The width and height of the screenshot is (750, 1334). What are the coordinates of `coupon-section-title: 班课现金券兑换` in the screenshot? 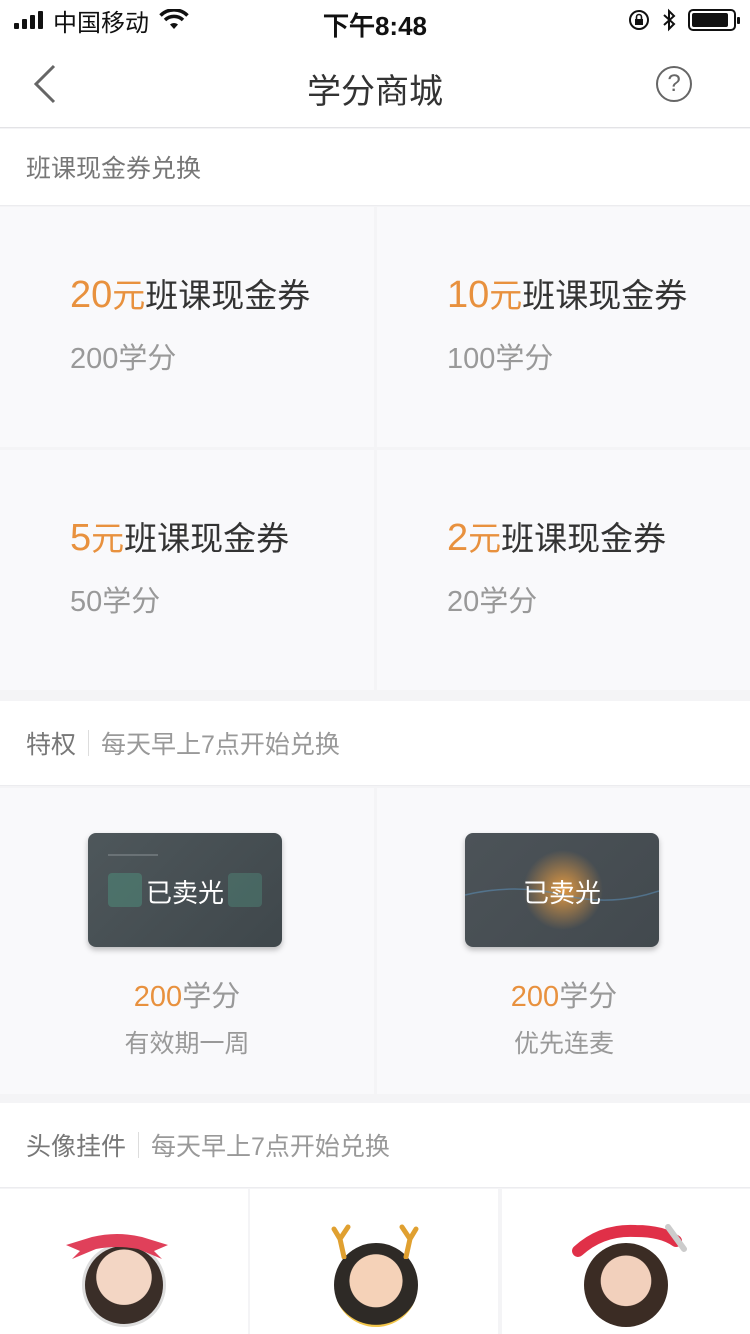 It's located at (114, 169).